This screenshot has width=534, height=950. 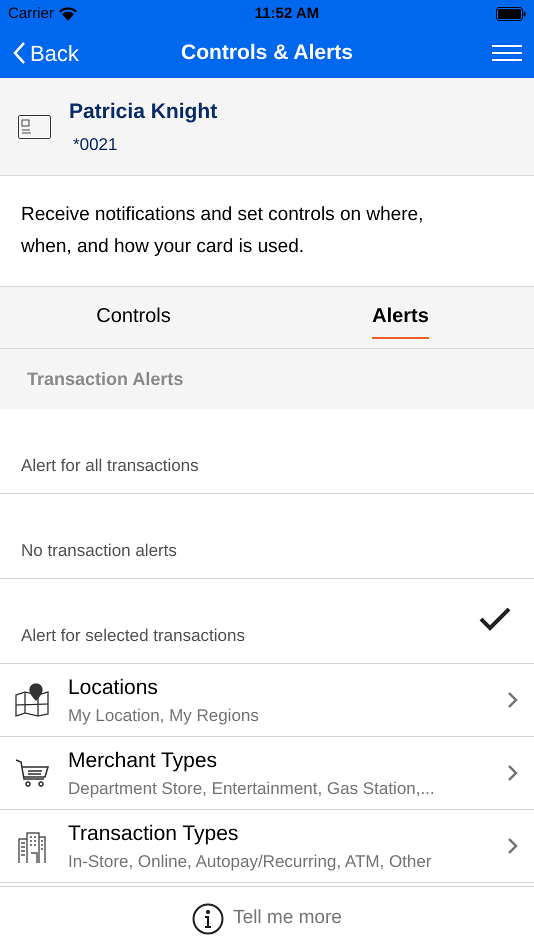 I want to click on chevron-left-icon, so click(x=19, y=53).